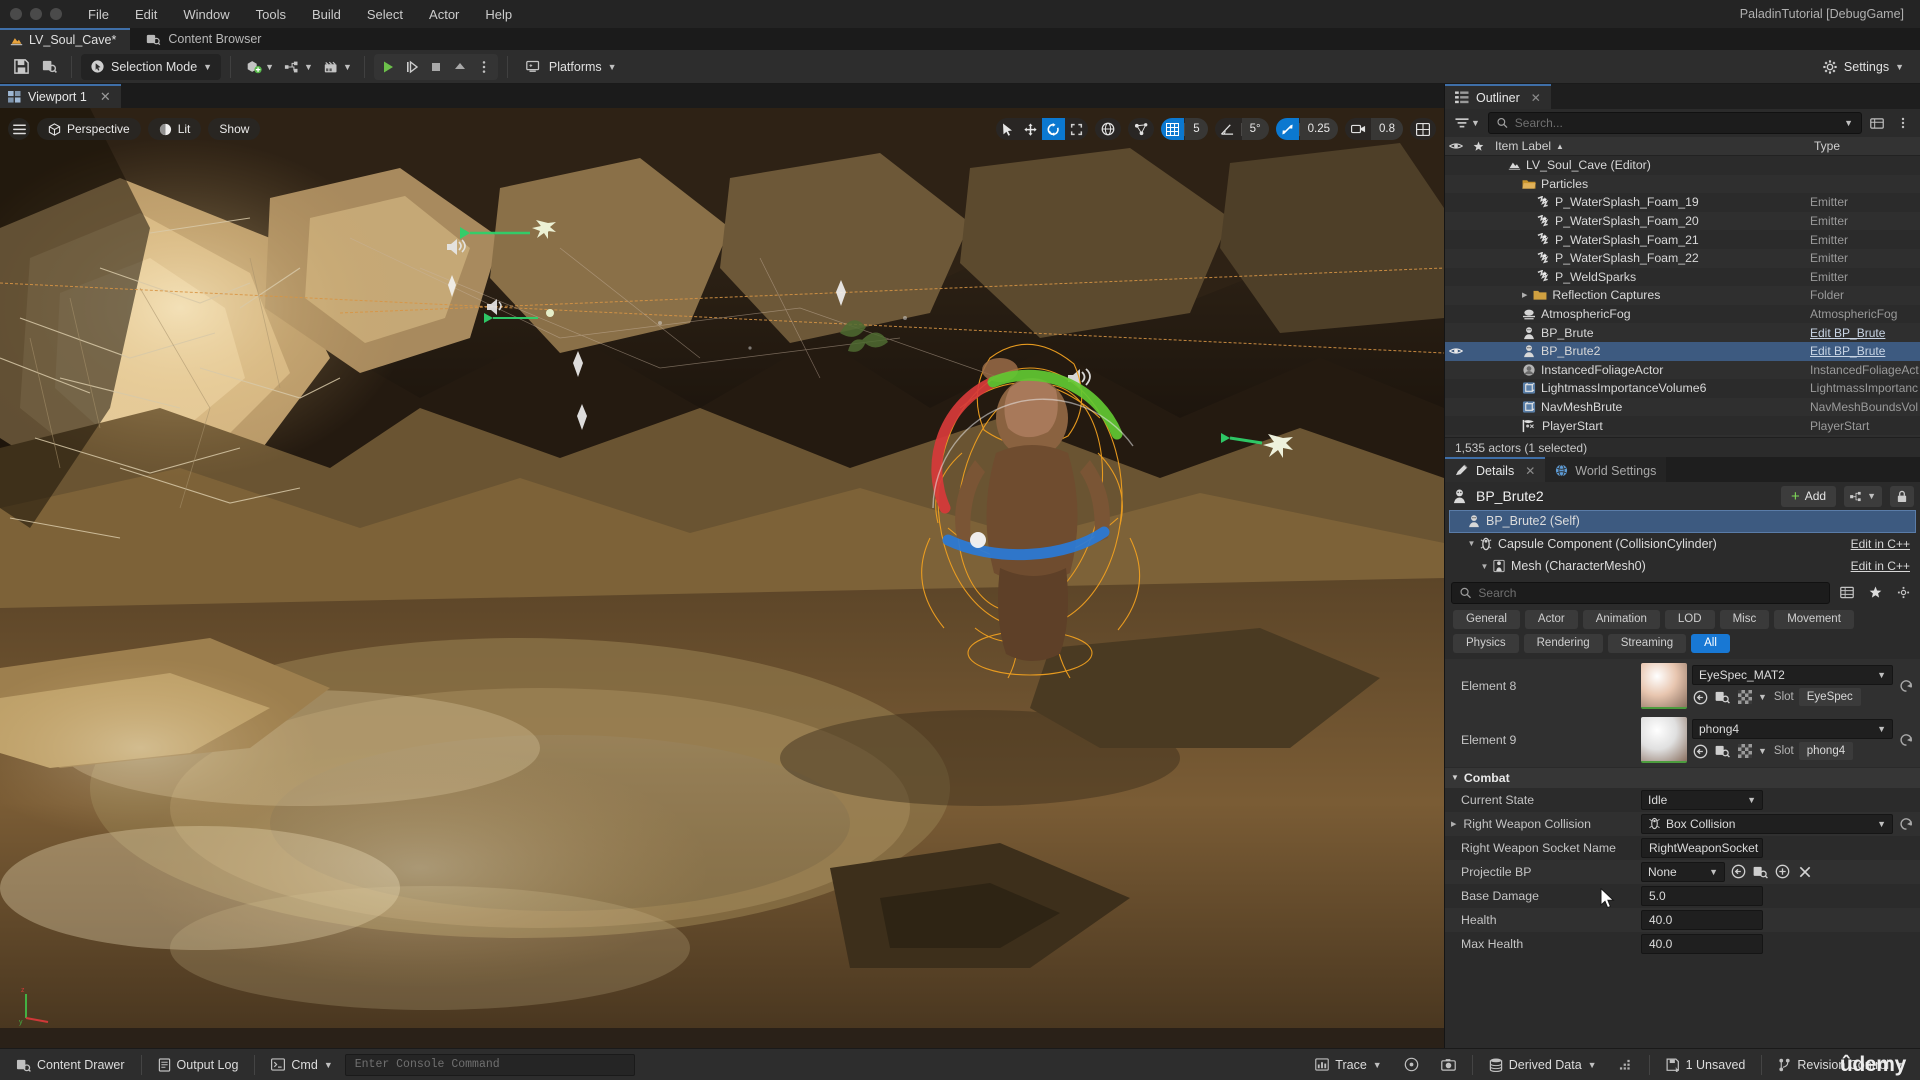 The width and height of the screenshot is (1920, 1080). I want to click on edit-in-cpp-link: Edit in C++, so click(1880, 544).